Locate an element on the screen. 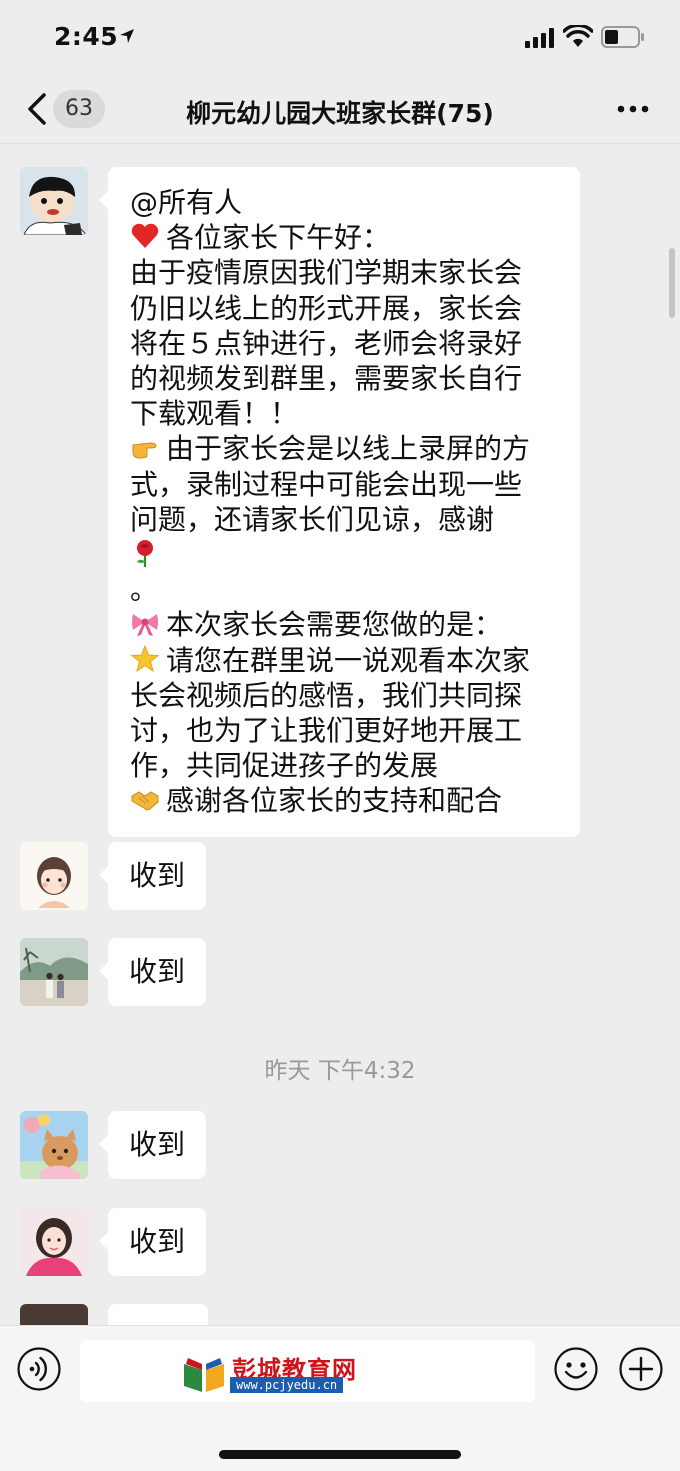 The height and width of the screenshot is (1471, 680). star-icon is located at coordinates (145, 658).